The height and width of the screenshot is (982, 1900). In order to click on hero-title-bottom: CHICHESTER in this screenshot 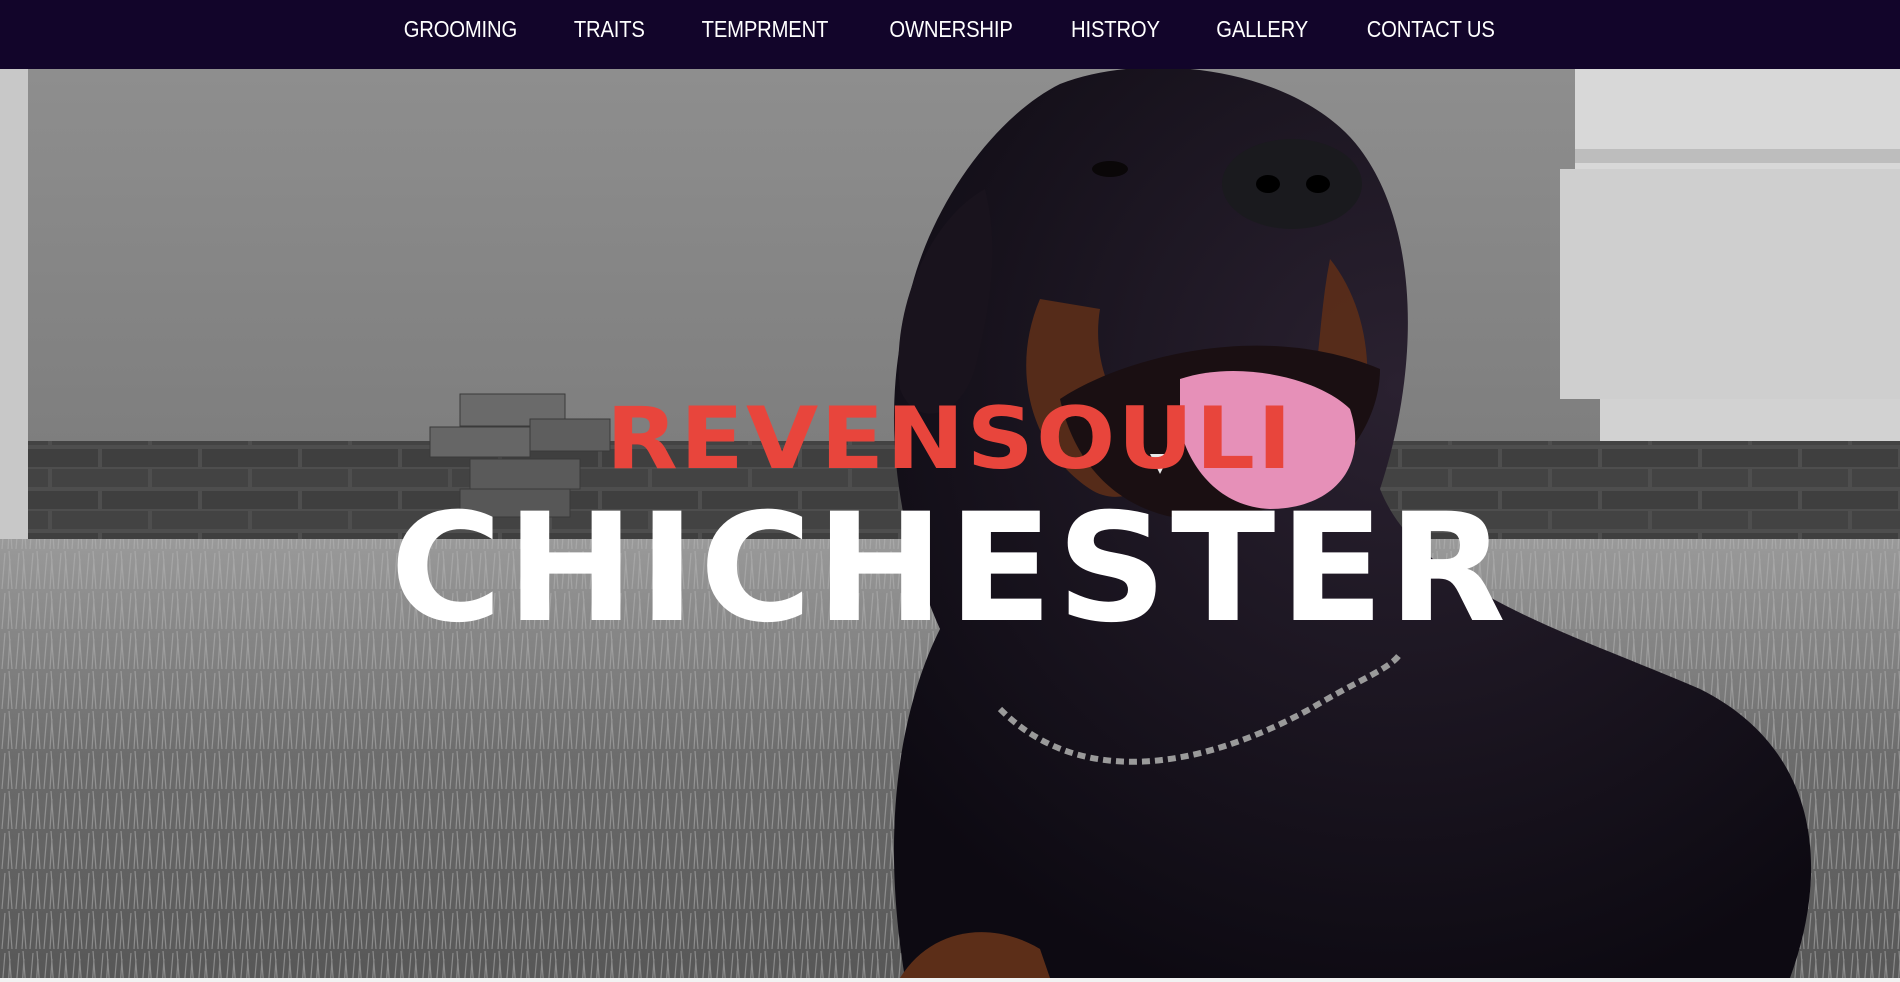, I will do `click(950, 569)`.